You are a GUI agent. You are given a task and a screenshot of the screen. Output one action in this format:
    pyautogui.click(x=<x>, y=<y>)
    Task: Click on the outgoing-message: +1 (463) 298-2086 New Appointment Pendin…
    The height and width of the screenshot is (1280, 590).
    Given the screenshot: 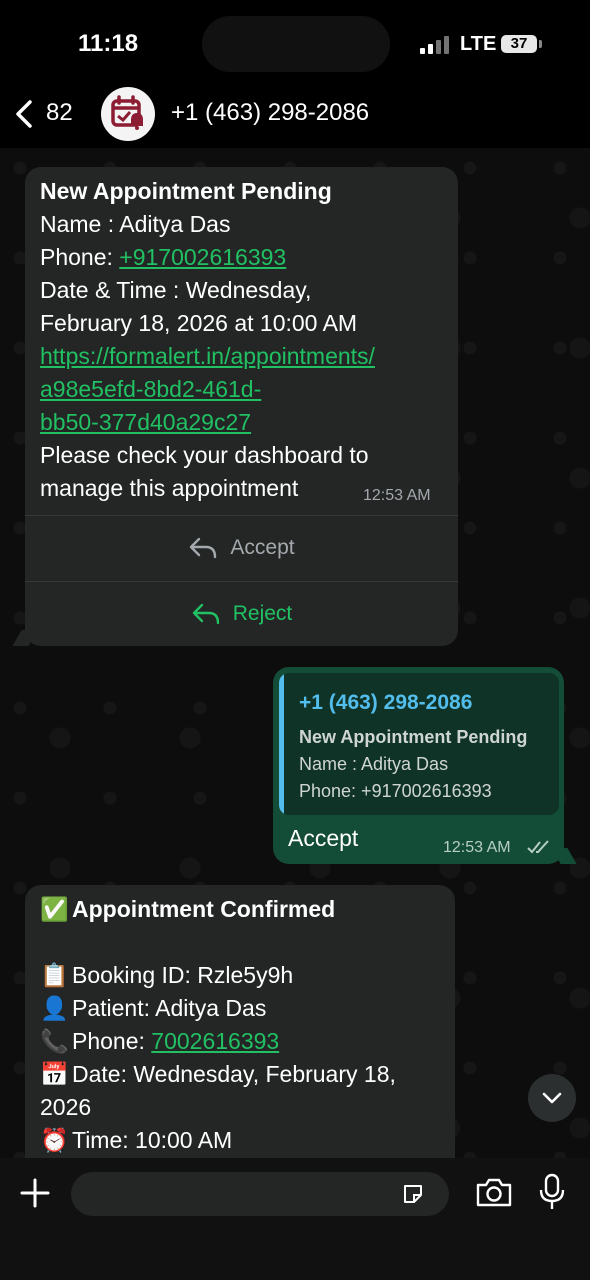 What is the action you would take?
    pyautogui.click(x=425, y=765)
    